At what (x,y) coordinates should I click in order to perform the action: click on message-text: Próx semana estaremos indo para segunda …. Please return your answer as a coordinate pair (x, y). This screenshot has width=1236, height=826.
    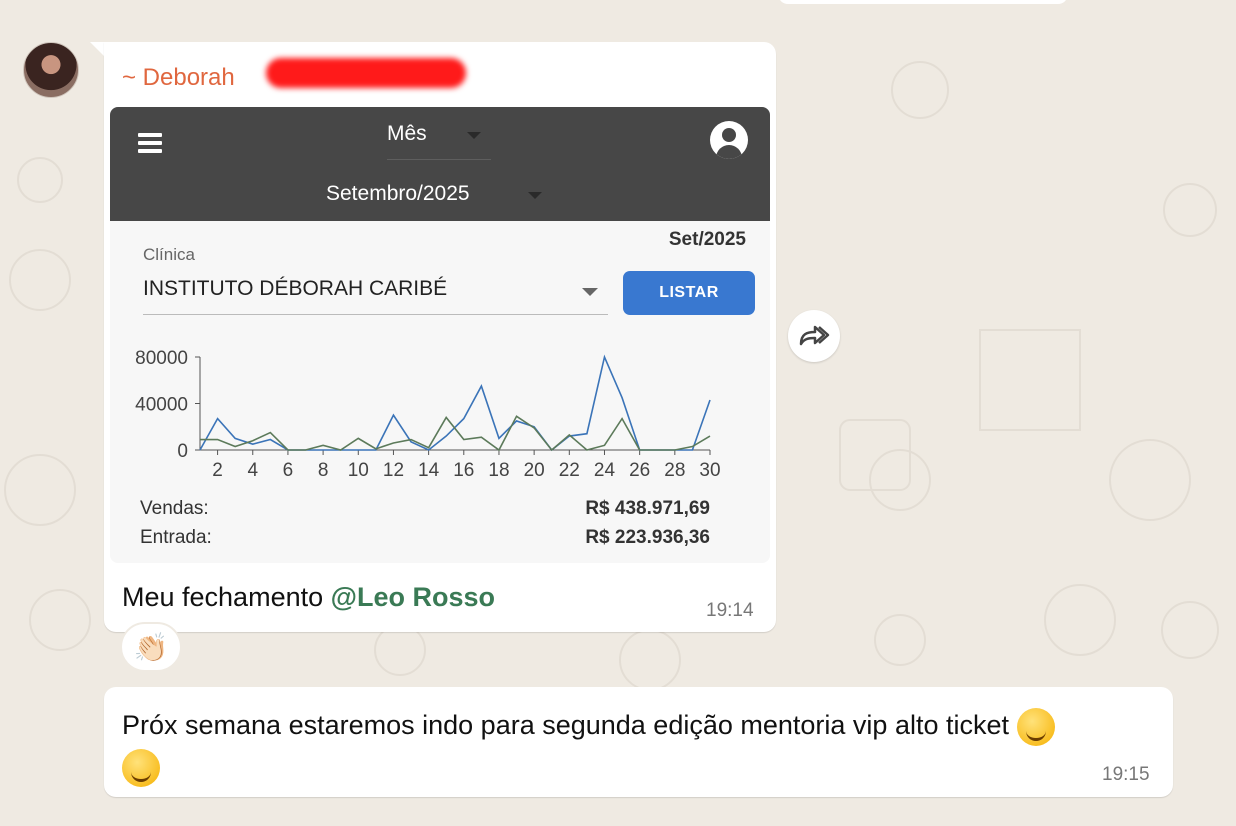
    Looking at the image, I should click on (637, 746).